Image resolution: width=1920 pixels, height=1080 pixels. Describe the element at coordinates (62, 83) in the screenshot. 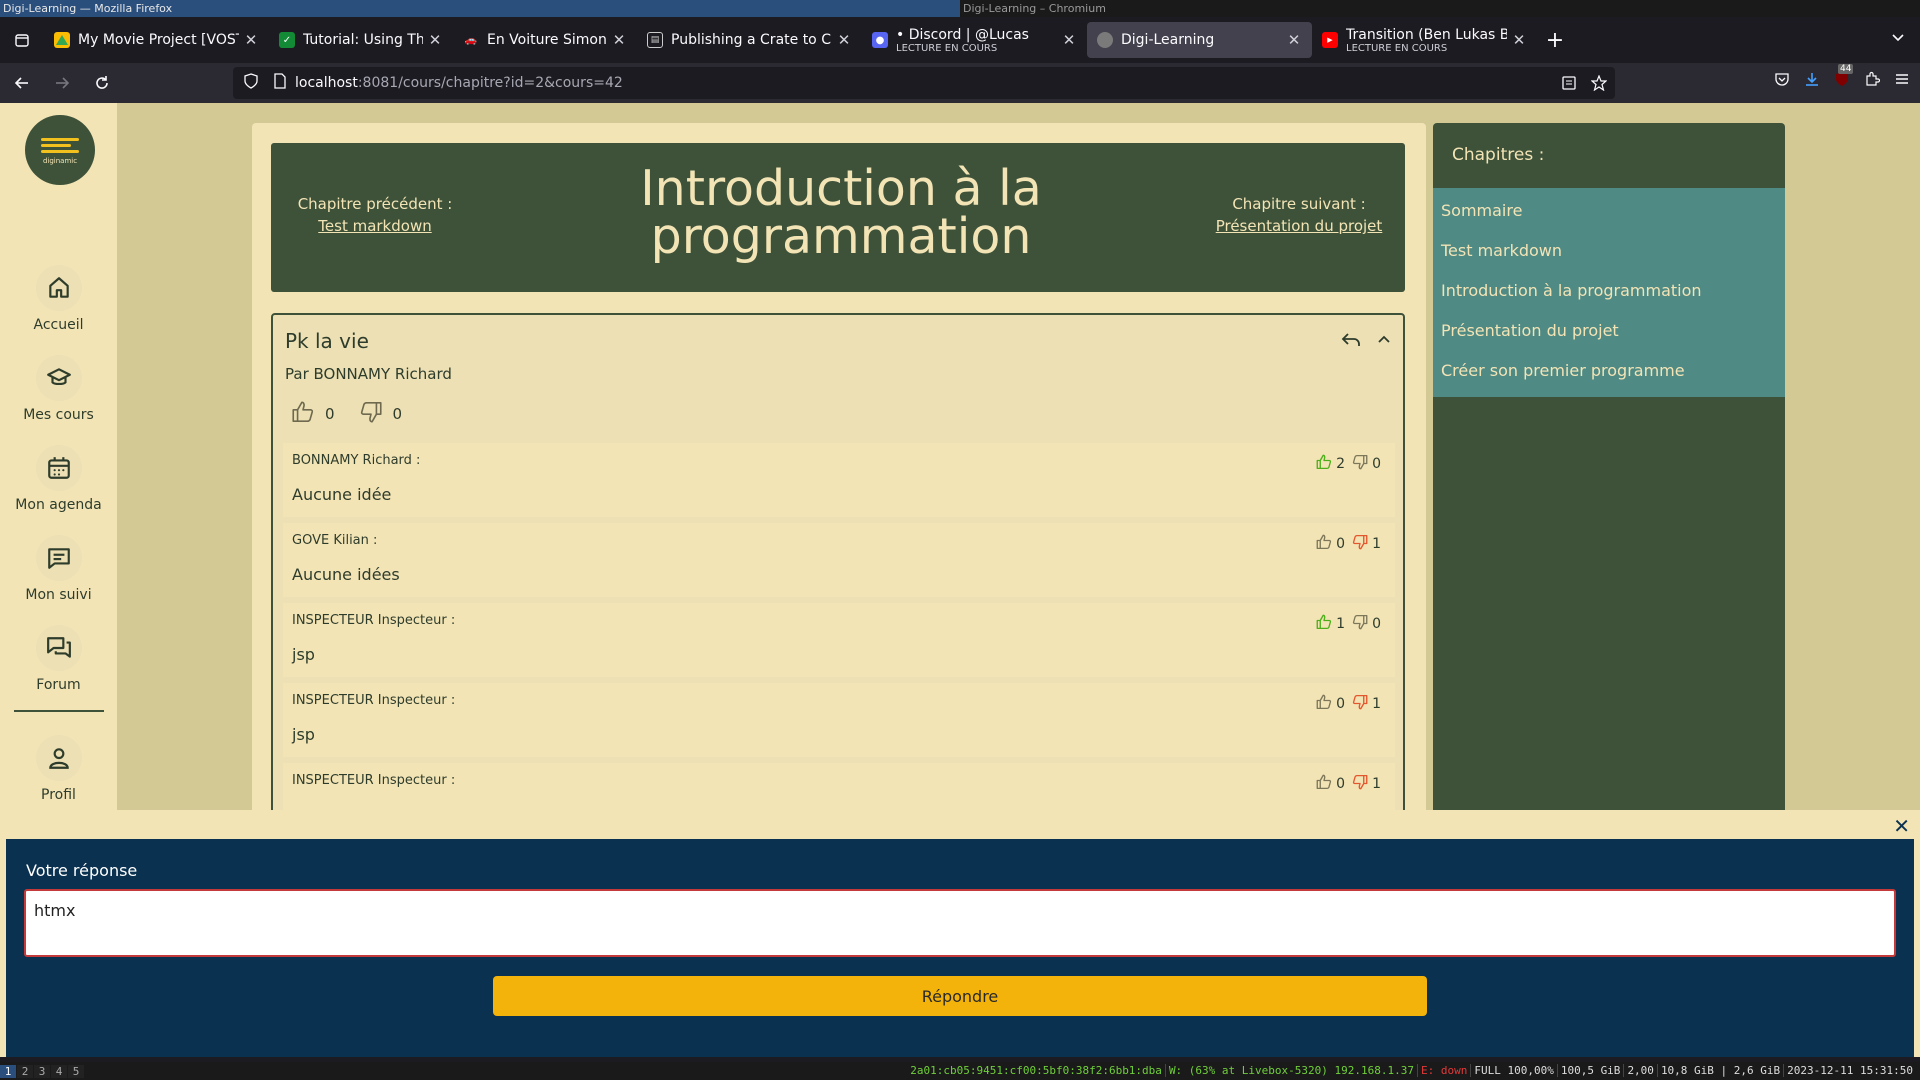

I see `forward-icon` at that location.